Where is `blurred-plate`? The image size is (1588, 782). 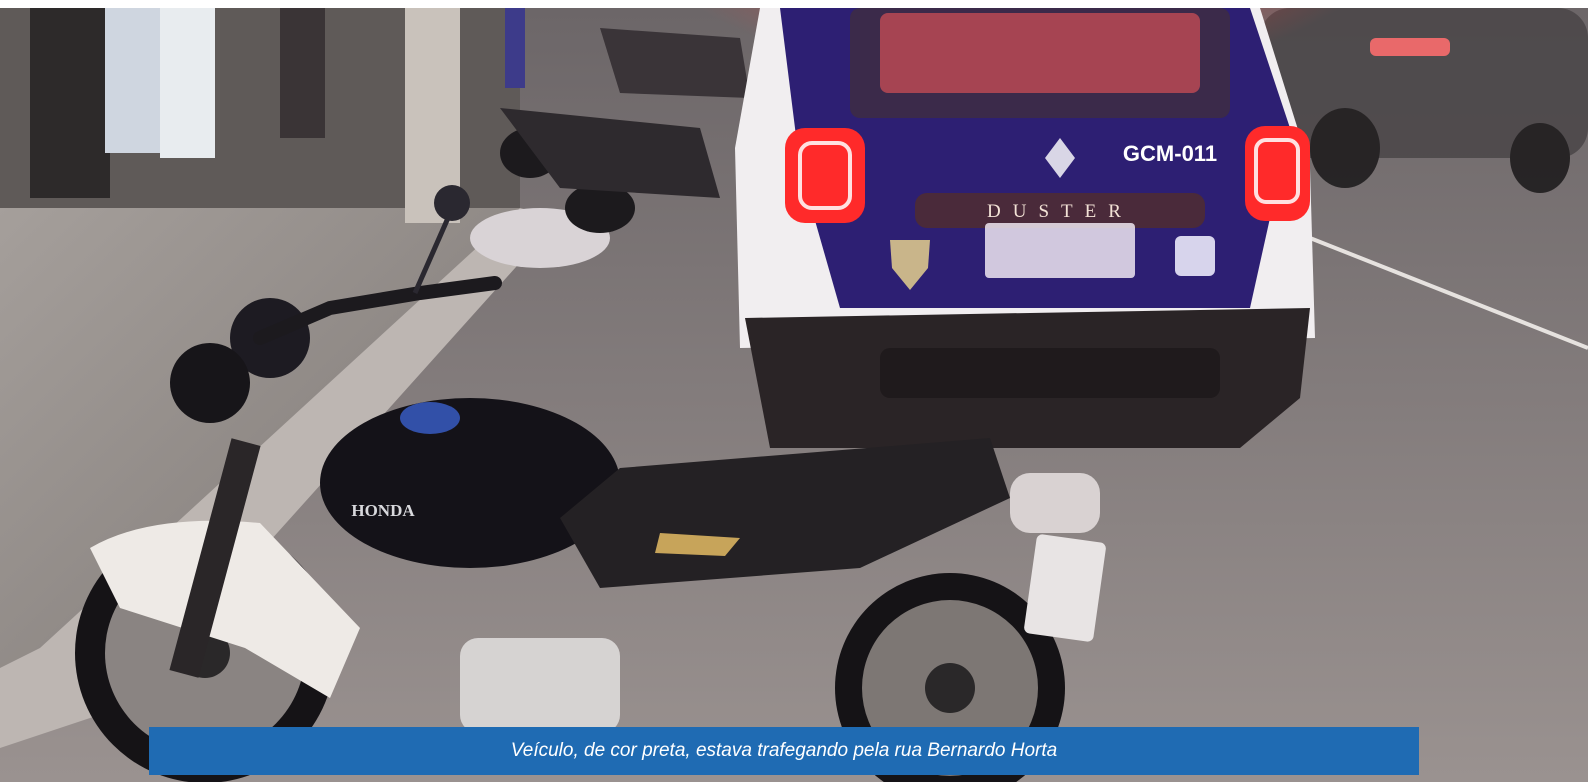
blurred-plate is located at coordinates (1060, 250).